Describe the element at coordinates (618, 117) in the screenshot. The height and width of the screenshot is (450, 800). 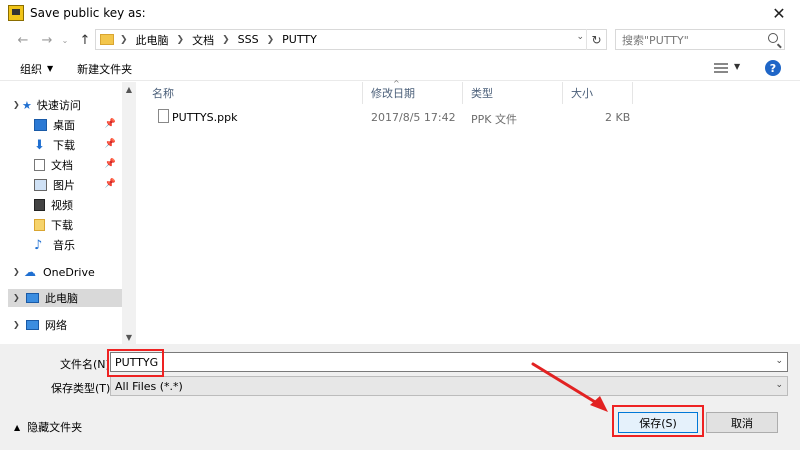
I see `file-size: 2 KB` at that location.